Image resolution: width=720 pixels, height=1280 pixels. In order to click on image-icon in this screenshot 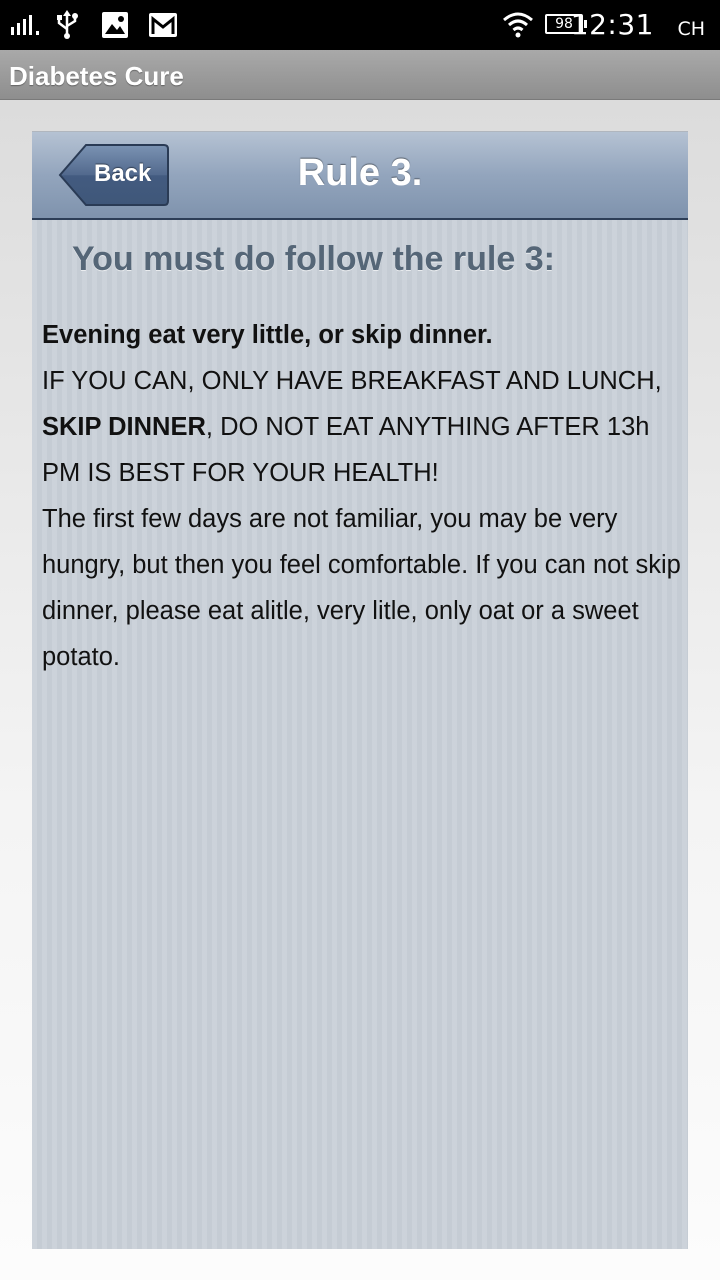, I will do `click(115, 25)`.